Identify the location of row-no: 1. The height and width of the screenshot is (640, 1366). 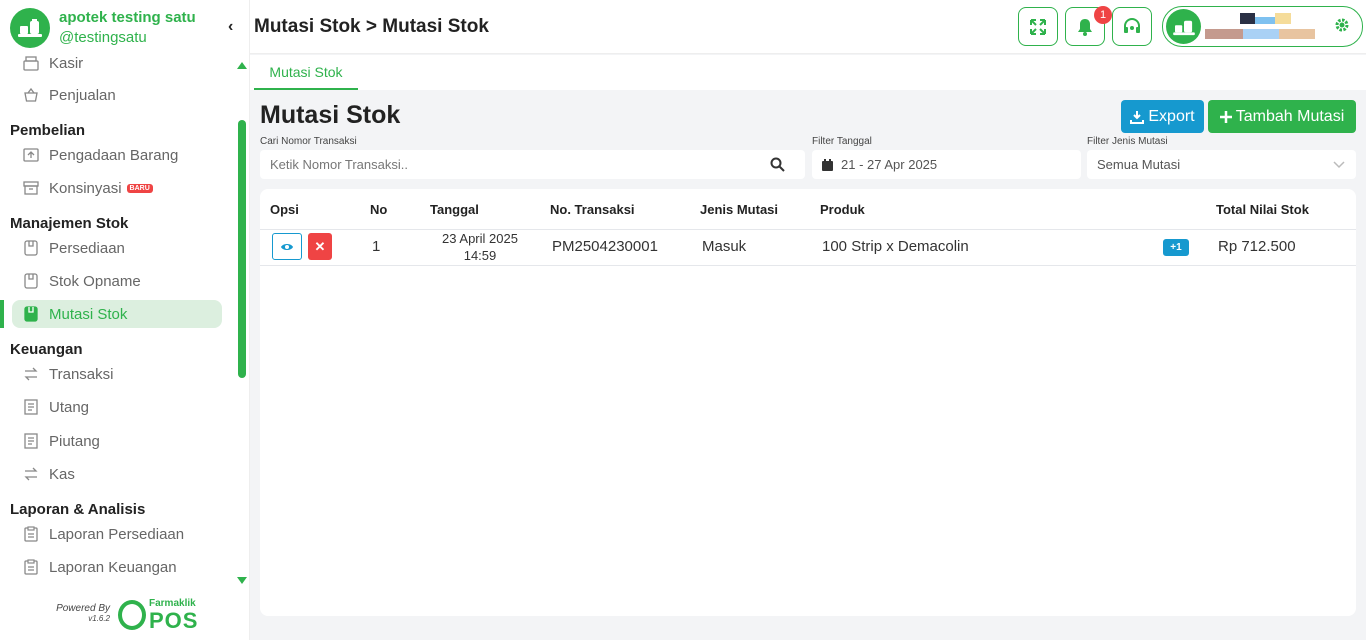
(376, 246).